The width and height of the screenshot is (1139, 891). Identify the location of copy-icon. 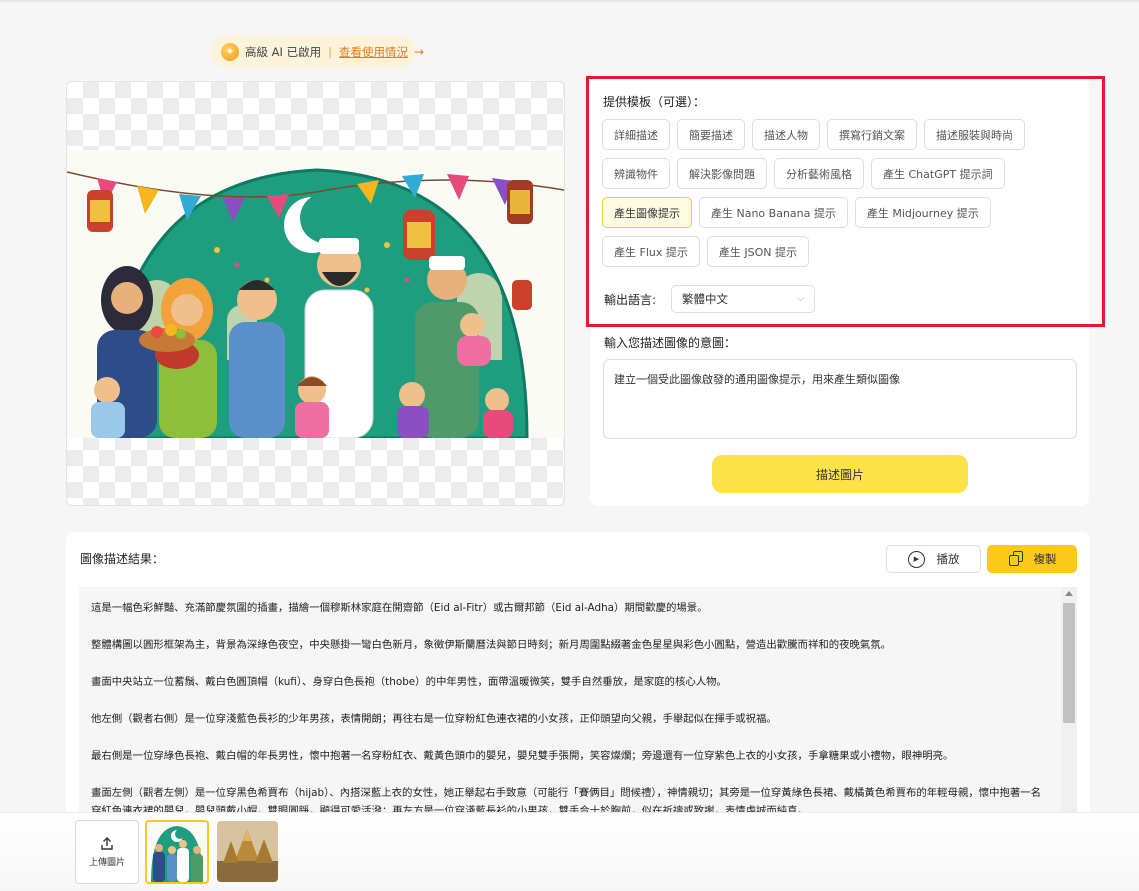
(1016, 559).